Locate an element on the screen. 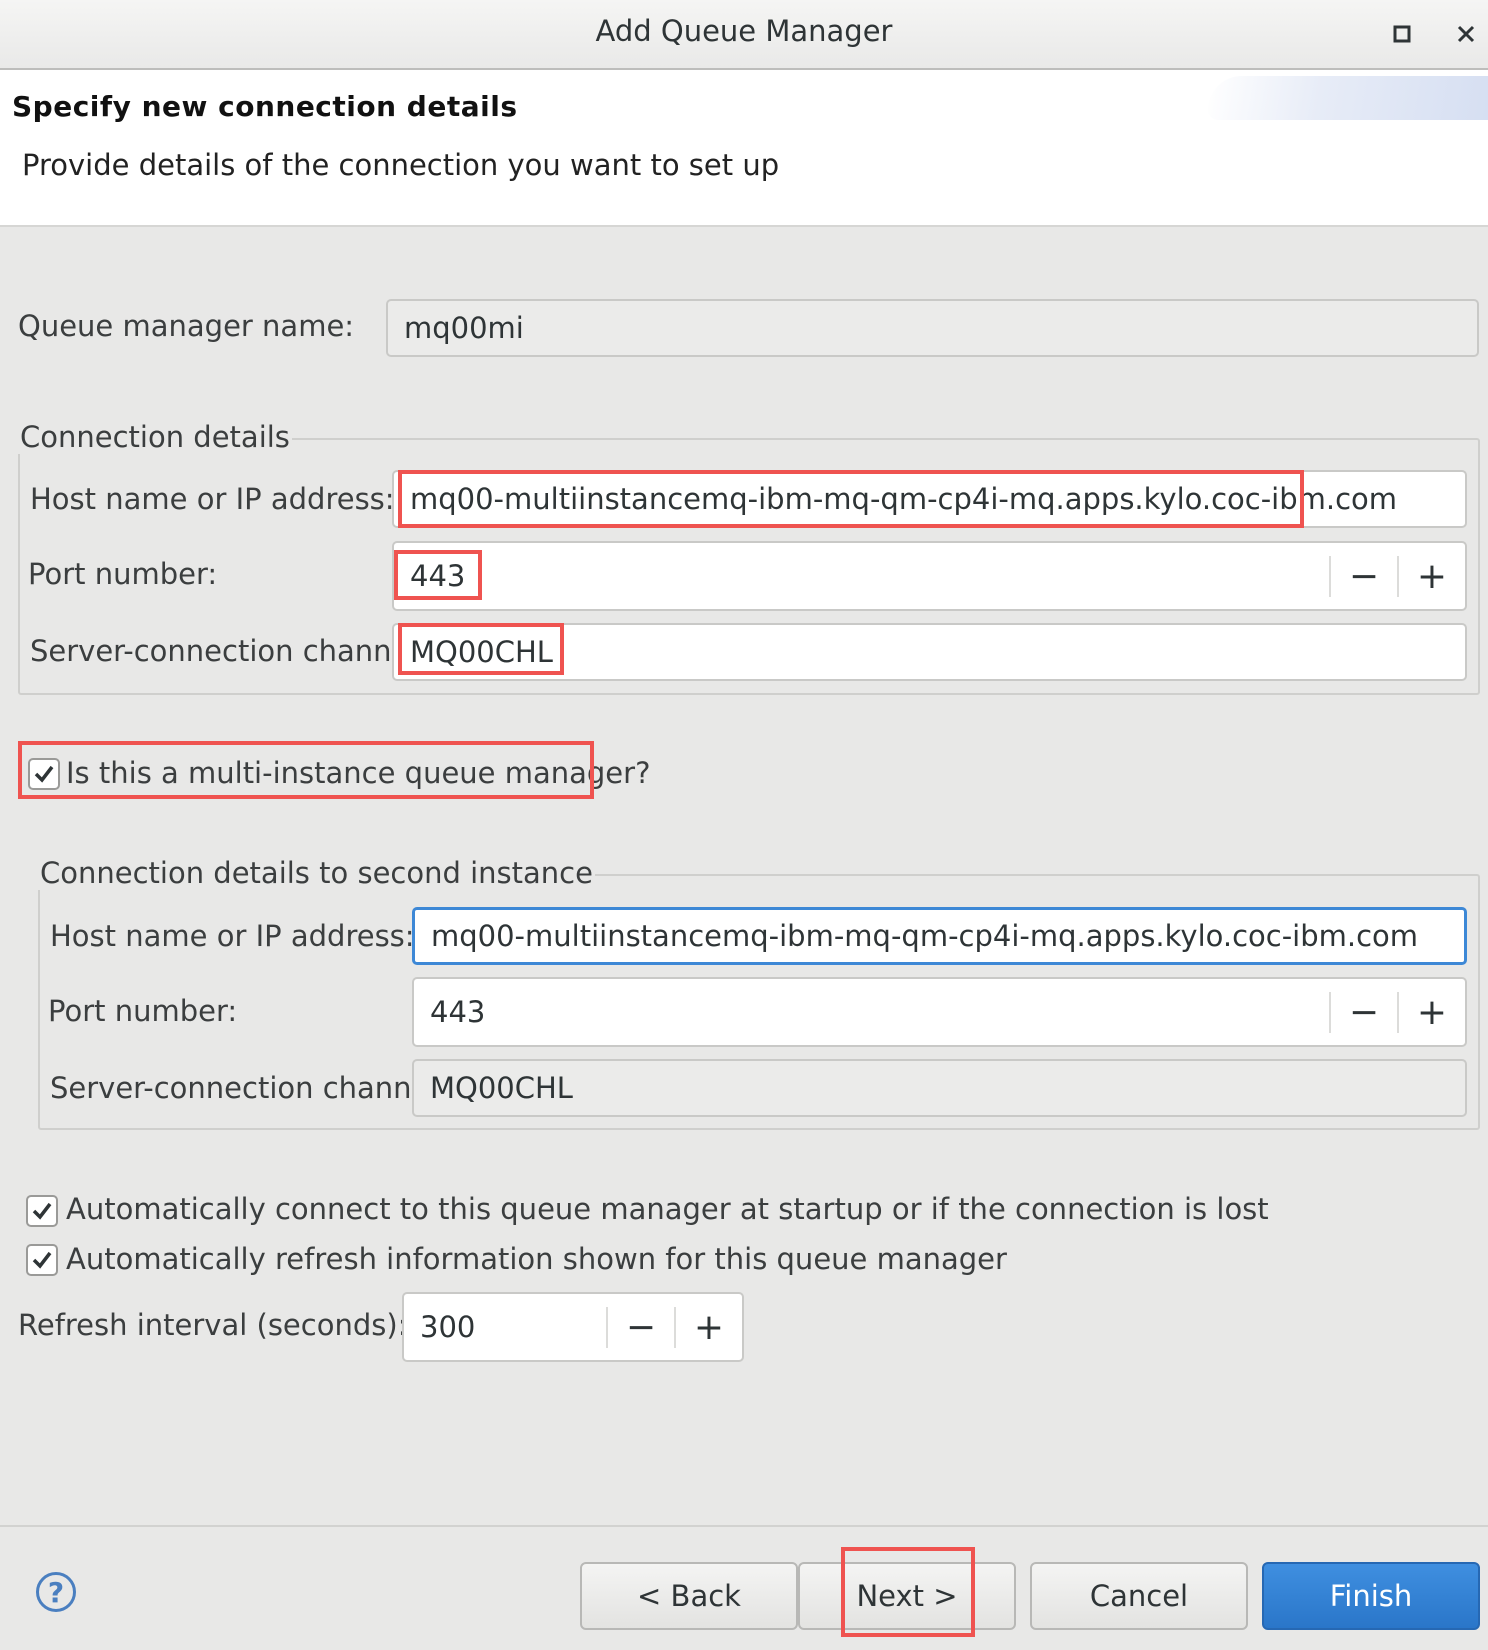 The width and height of the screenshot is (1488, 1650). refresh-interval-spinner: 300 − + is located at coordinates (573, 1327).